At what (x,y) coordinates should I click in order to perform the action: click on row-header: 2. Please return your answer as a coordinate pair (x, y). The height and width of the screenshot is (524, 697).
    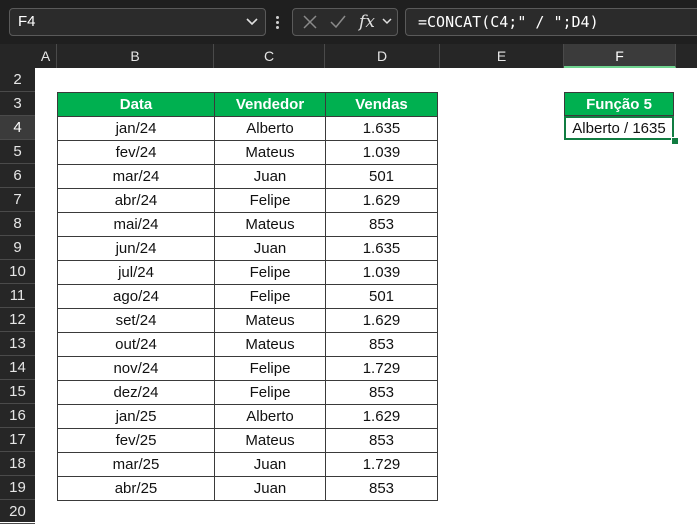
    Looking at the image, I should click on (17, 80).